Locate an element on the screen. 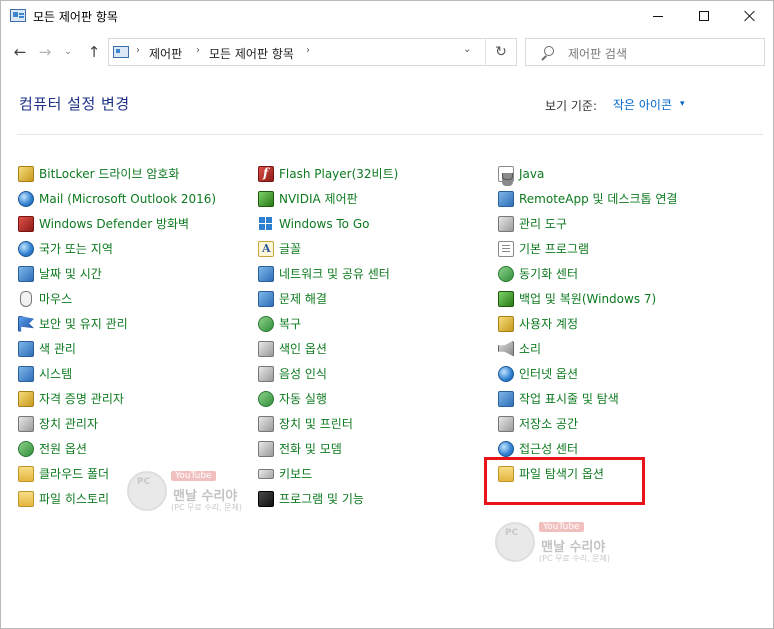 Image resolution: width=774 pixels, height=629 pixels. search-placeholder: 제어판 검색 is located at coordinates (598, 54).